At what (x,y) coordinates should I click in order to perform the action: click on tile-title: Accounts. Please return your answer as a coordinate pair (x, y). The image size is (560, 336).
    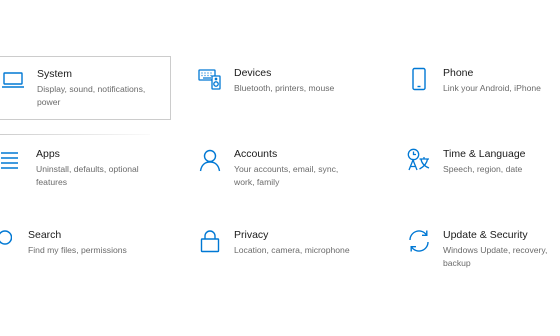
    Looking at the image, I should click on (256, 154).